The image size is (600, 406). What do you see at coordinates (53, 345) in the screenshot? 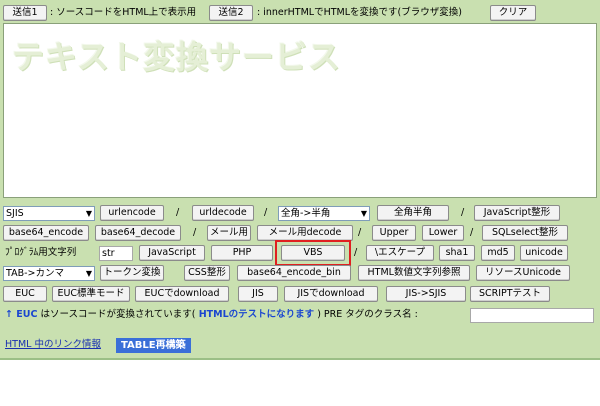
I see `html-link-info-link: HTML 中のリンク情報` at bounding box center [53, 345].